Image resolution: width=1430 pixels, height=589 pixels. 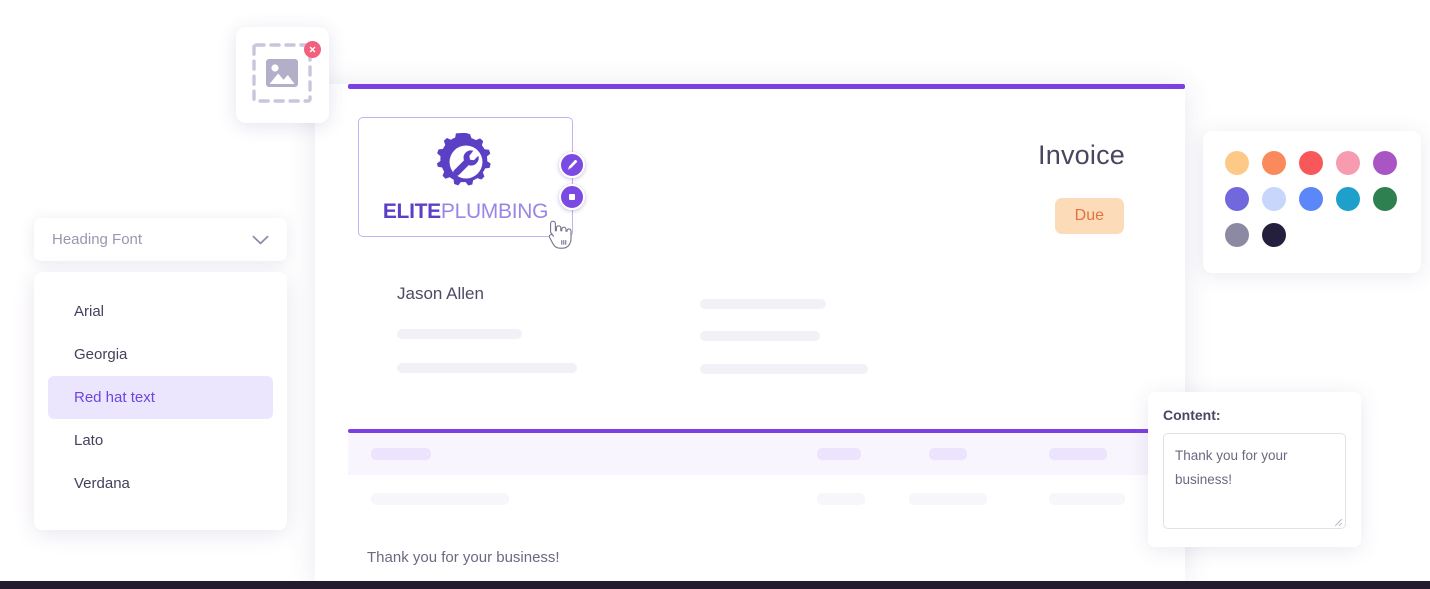 What do you see at coordinates (1348, 199) in the screenshot?
I see `swatch-cyan` at bounding box center [1348, 199].